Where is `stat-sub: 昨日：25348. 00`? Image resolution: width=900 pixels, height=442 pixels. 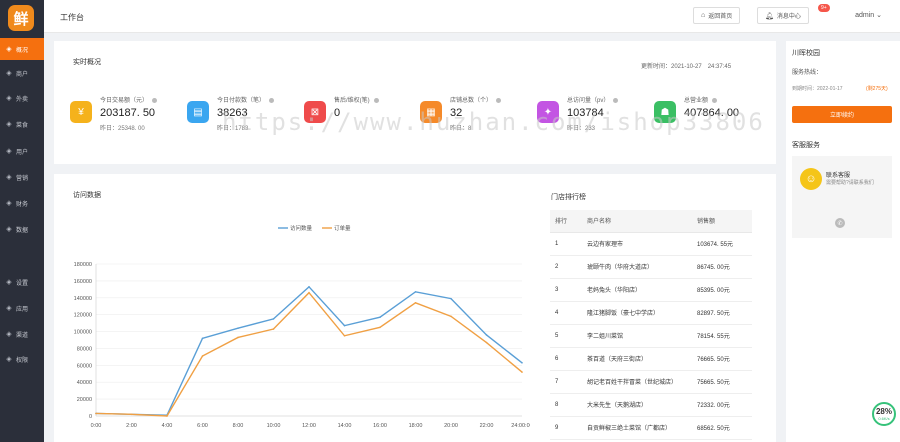 stat-sub: 昨日：25348. 00 is located at coordinates (122, 129).